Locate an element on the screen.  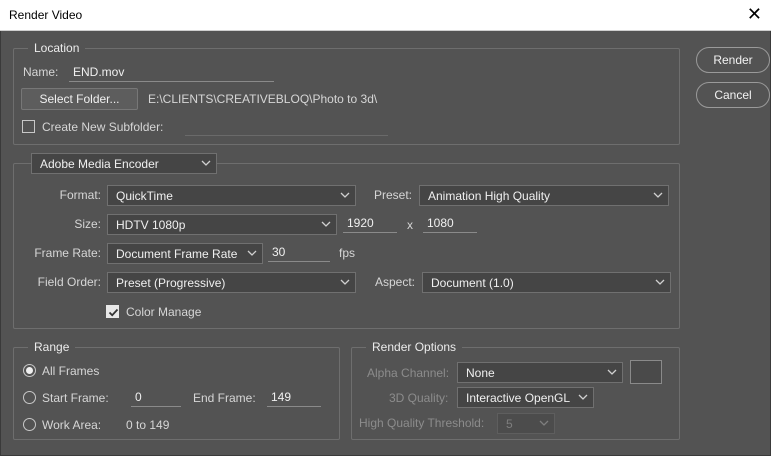
encoder-dropdown: Adobe Media Encoder is located at coordinates (124, 163).